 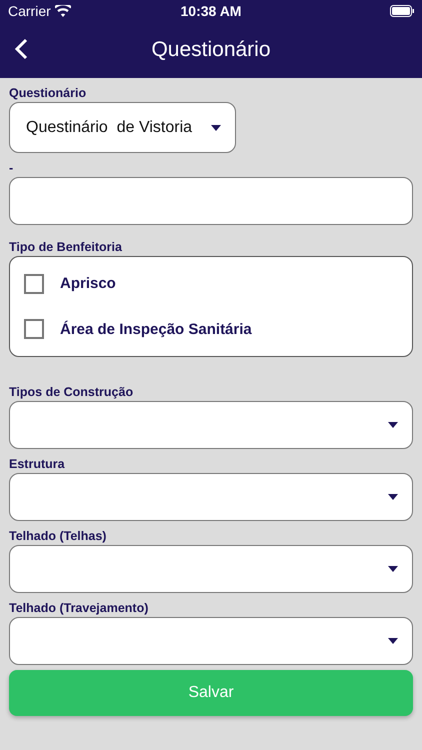 I want to click on field-label: Tipo de Benfeitoria, so click(x=66, y=247).